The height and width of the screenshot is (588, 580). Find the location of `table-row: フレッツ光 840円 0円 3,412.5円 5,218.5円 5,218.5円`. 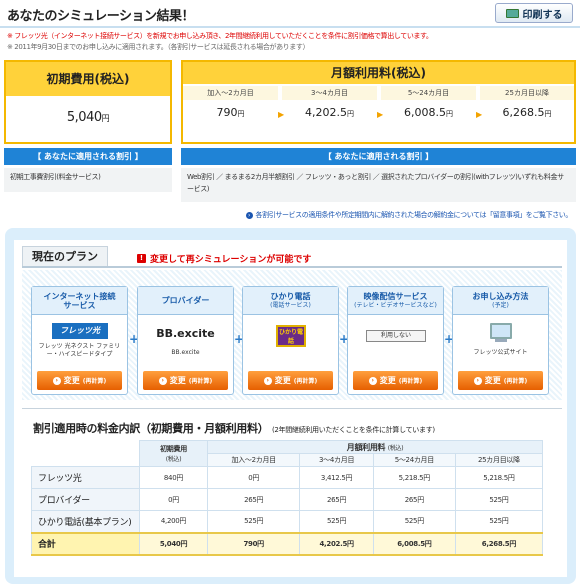

table-row: フレッツ光 840円 0円 3,412.5円 5,218.5円 5,218.5円 is located at coordinates (287, 477).